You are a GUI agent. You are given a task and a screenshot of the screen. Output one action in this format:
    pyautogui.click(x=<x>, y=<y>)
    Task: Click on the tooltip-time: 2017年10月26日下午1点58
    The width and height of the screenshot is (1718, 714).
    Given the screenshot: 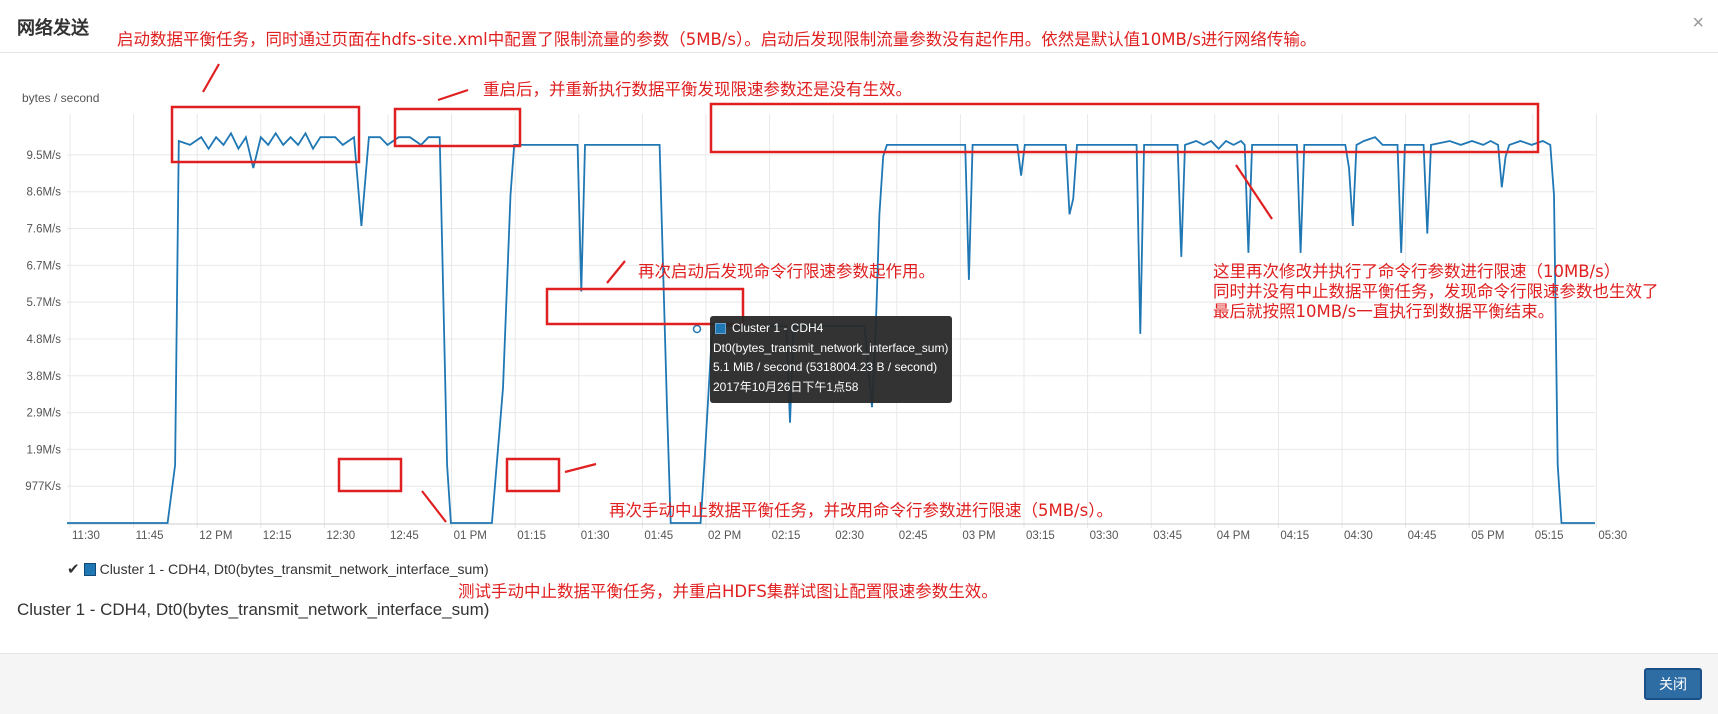 What is the action you would take?
    pyautogui.click(x=786, y=386)
    